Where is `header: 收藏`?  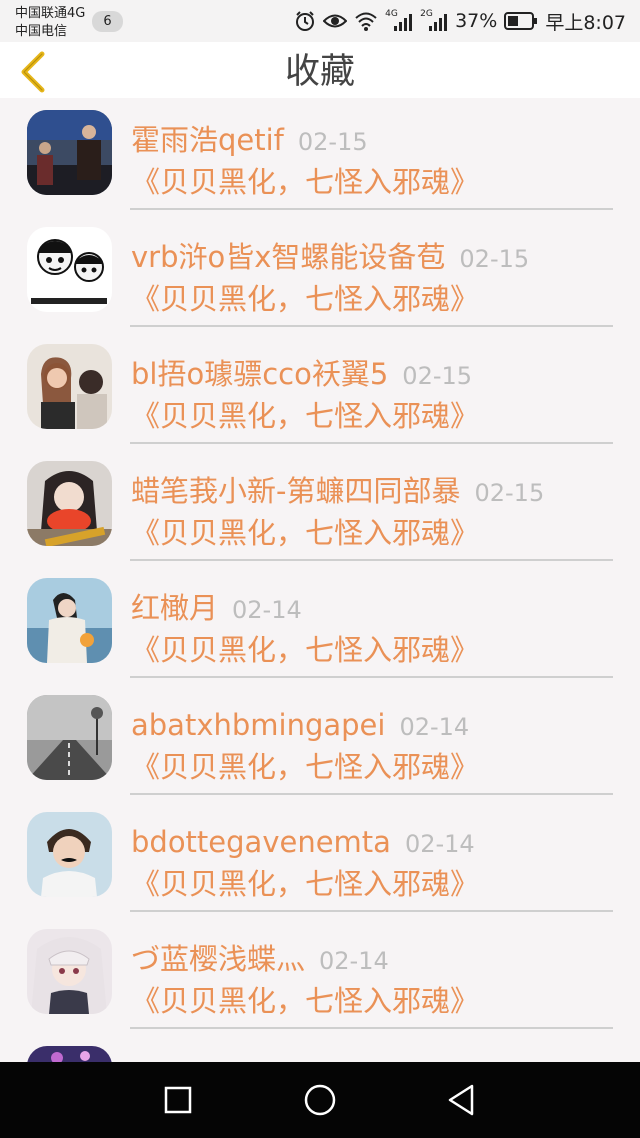
header: 收藏 is located at coordinates (320, 70).